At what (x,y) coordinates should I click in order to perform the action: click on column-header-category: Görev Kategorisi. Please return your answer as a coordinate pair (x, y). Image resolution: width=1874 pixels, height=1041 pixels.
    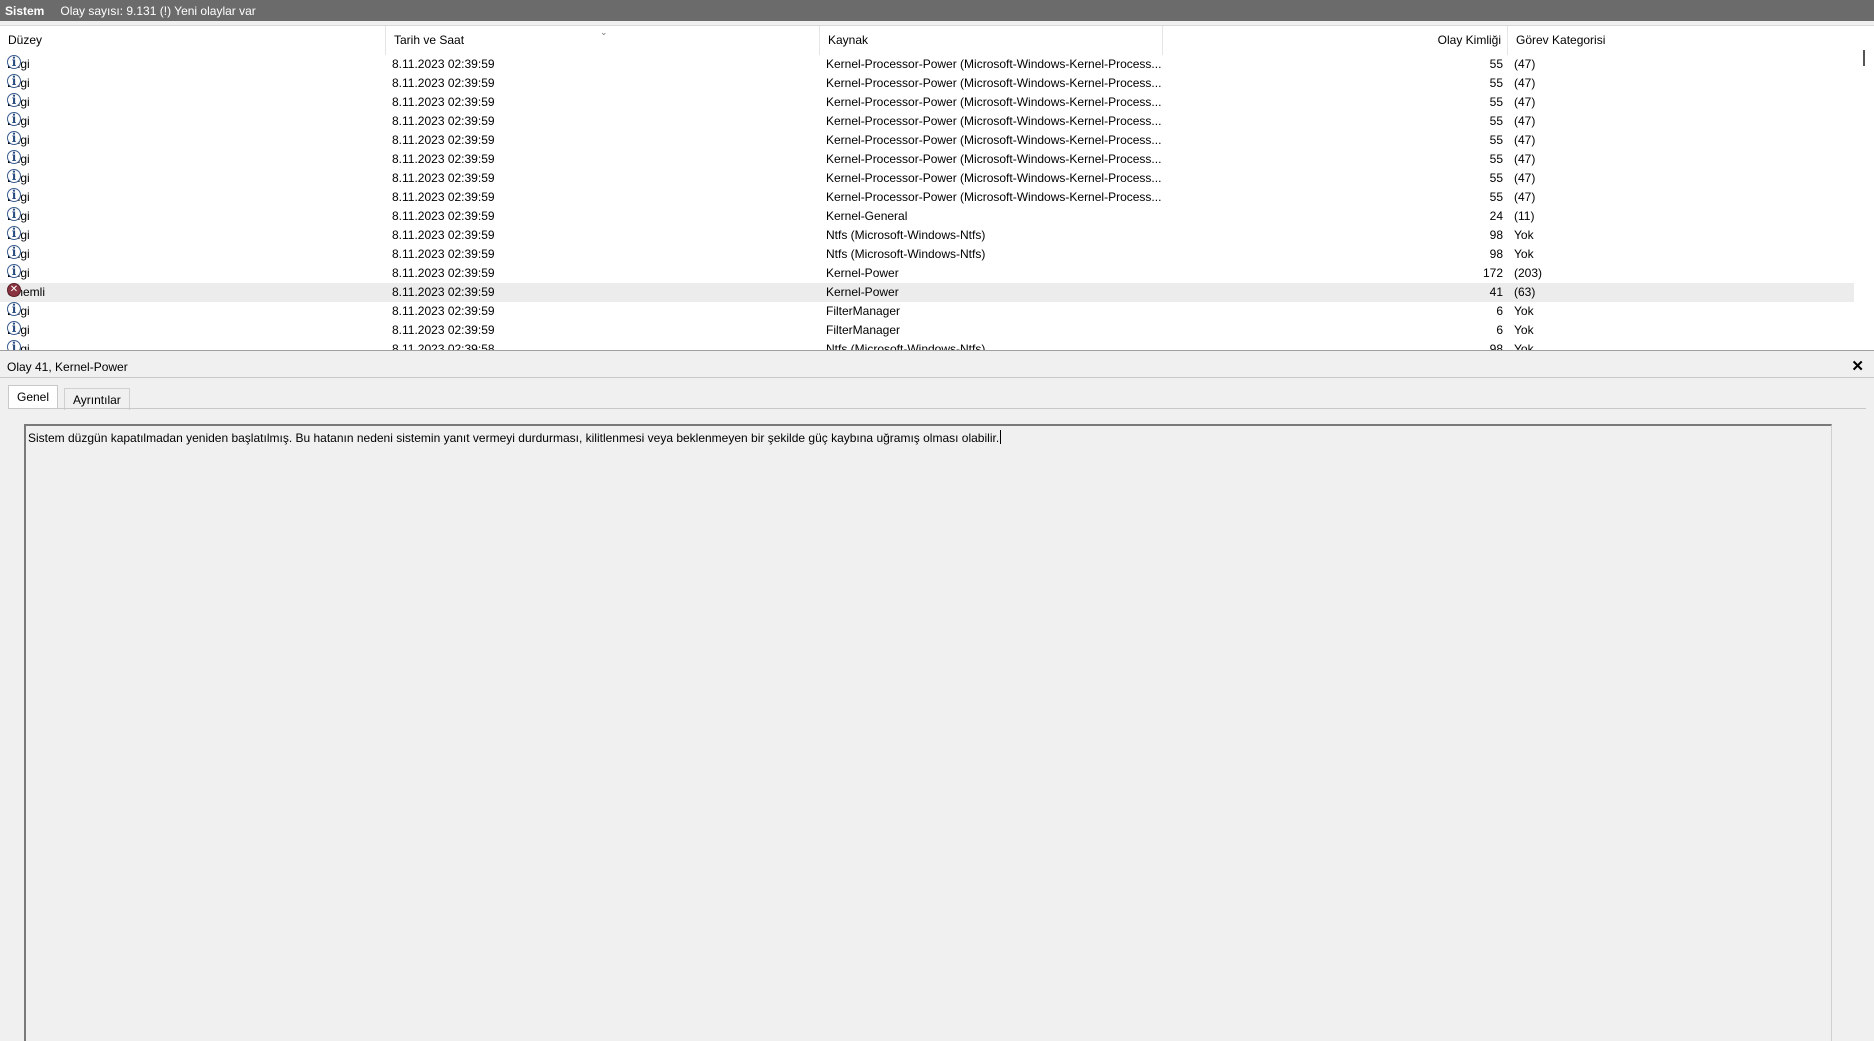
    Looking at the image, I should click on (1681, 40).